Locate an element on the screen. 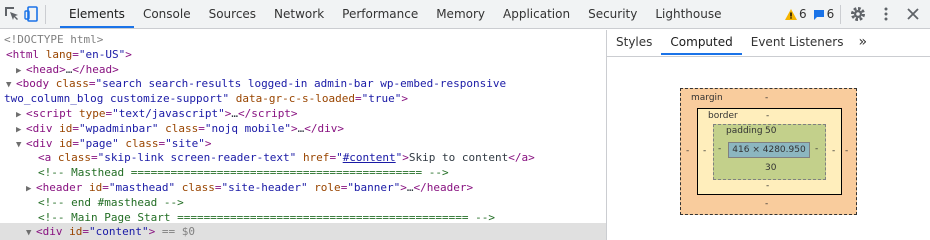 Image resolution: width=930 pixels, height=240 pixels. dom-node-text: <head>…</head> is located at coordinates (72, 69).